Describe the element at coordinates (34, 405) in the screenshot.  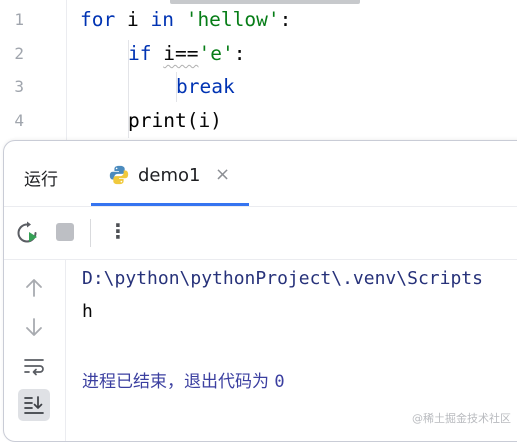
I see `scroll-to-end-icon` at that location.